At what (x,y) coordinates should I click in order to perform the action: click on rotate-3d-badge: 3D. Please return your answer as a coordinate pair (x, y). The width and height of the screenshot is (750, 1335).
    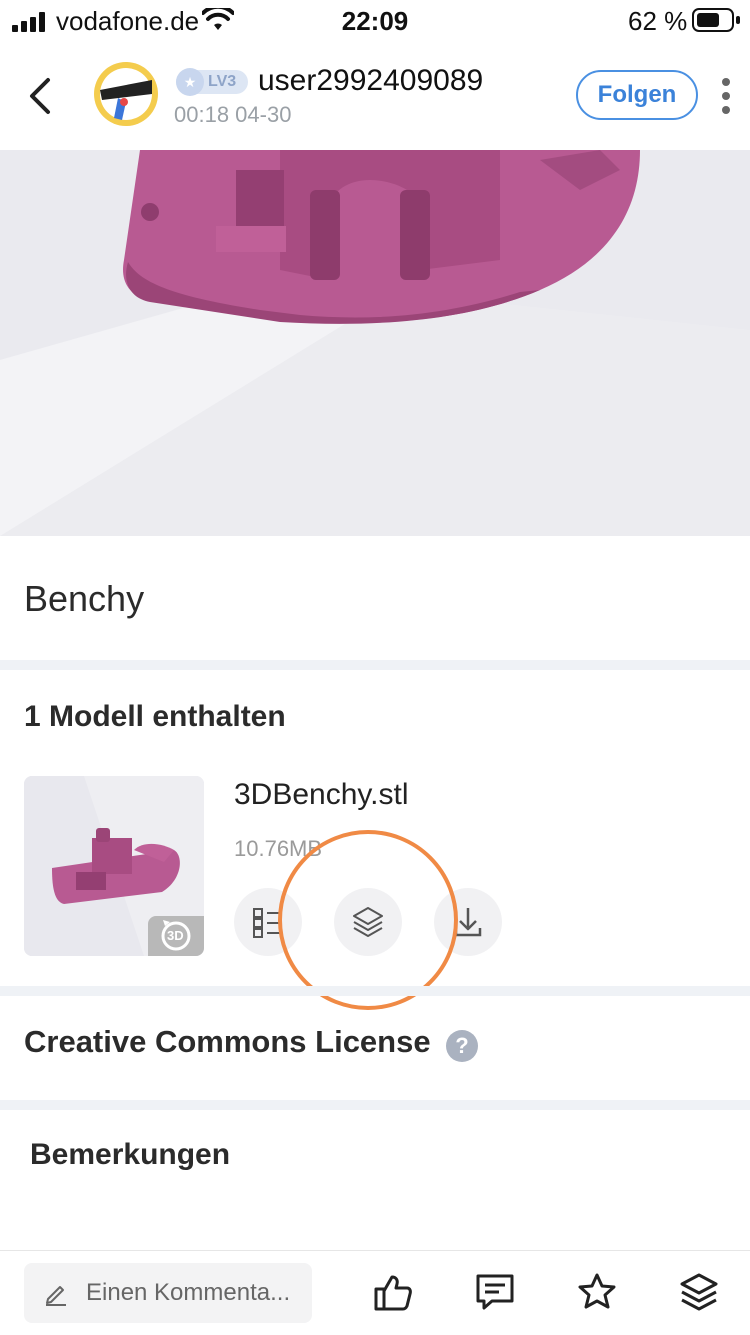
    Looking at the image, I should click on (176, 936).